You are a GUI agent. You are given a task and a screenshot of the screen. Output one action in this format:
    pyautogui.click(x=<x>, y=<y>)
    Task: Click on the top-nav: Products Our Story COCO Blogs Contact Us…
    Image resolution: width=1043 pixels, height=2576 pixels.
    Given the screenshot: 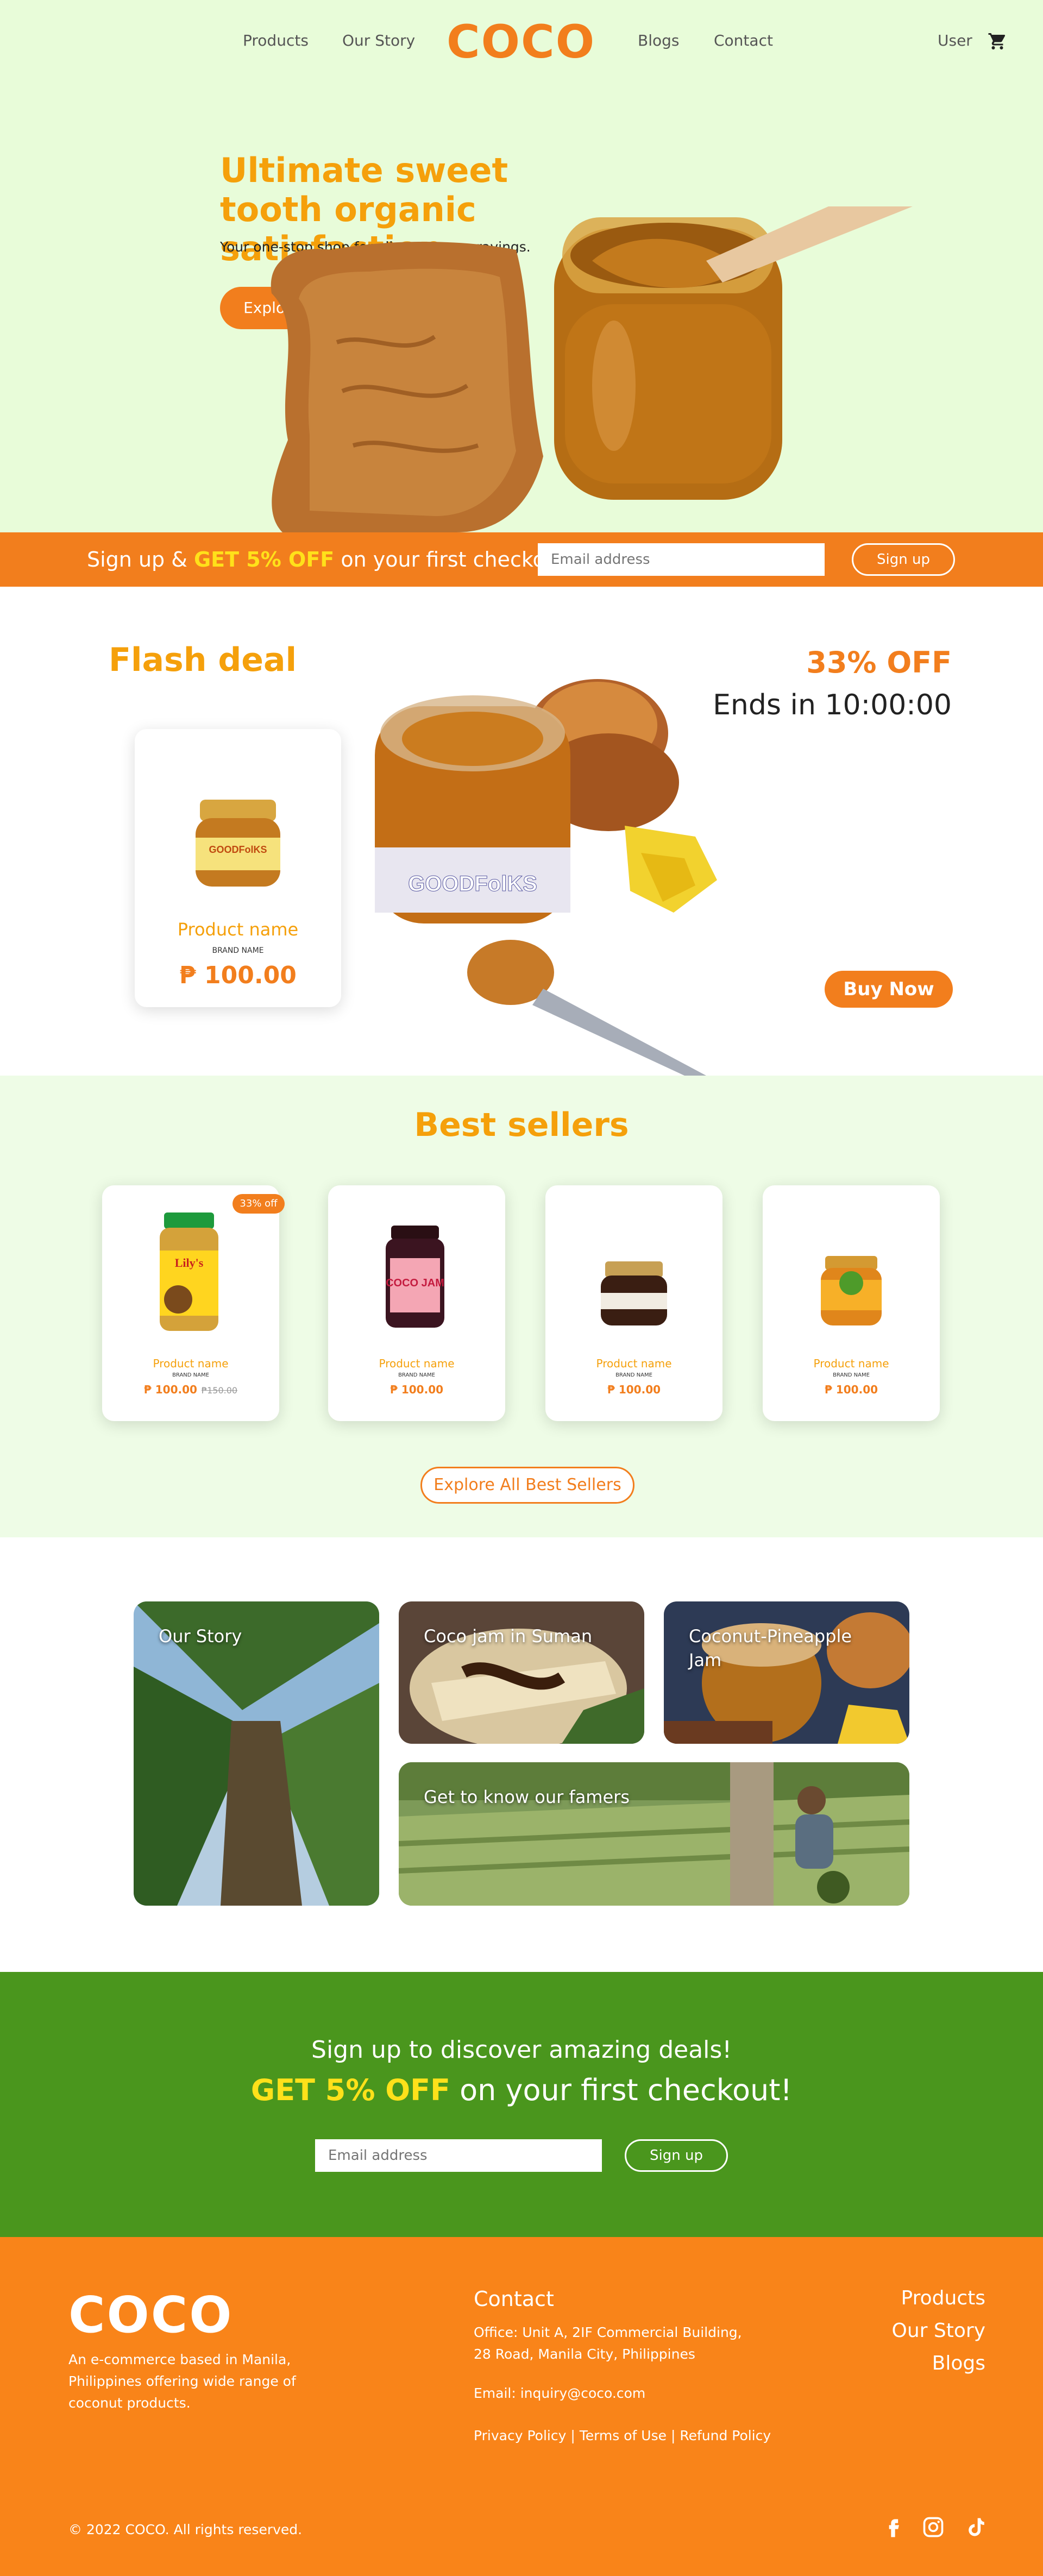 What is the action you would take?
    pyautogui.click(x=521, y=40)
    